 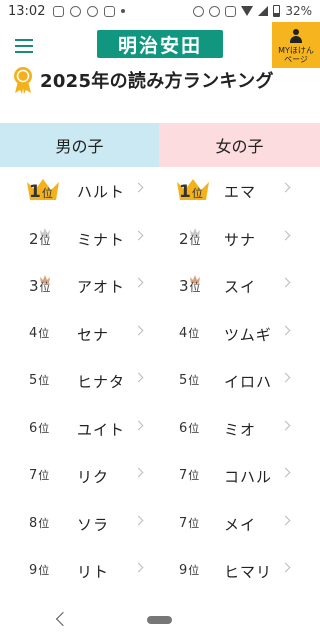 I want to click on name-reading: リク, so click(x=93, y=477).